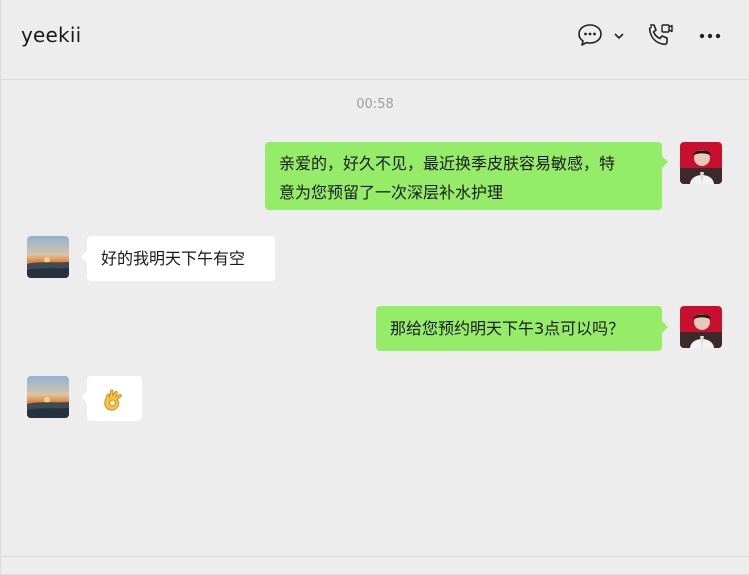 The height and width of the screenshot is (575, 749). I want to click on input-divider, so click(375, 556).